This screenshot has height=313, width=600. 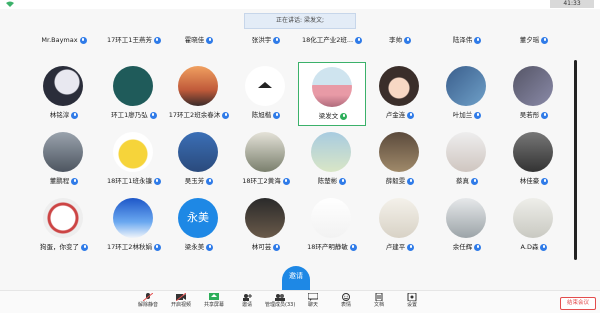 I want to click on participant-tile: 陈楚彬, so click(x=332, y=160).